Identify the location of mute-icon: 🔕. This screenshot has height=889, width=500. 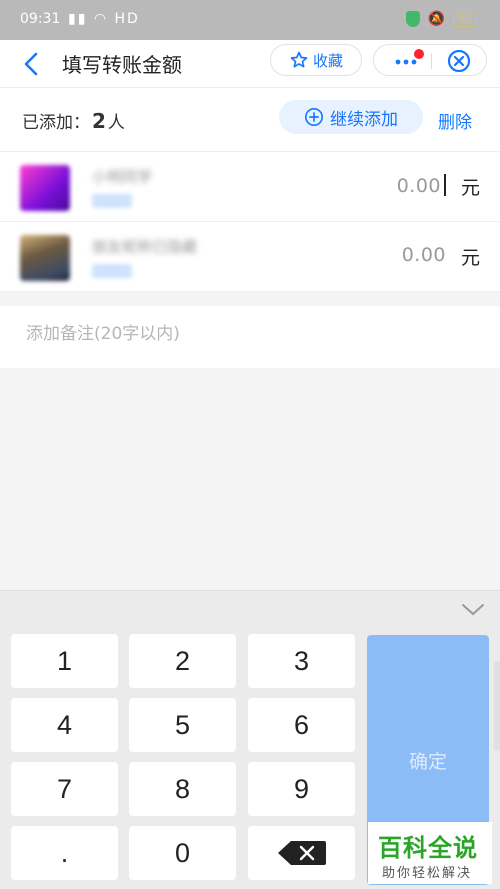
(436, 19).